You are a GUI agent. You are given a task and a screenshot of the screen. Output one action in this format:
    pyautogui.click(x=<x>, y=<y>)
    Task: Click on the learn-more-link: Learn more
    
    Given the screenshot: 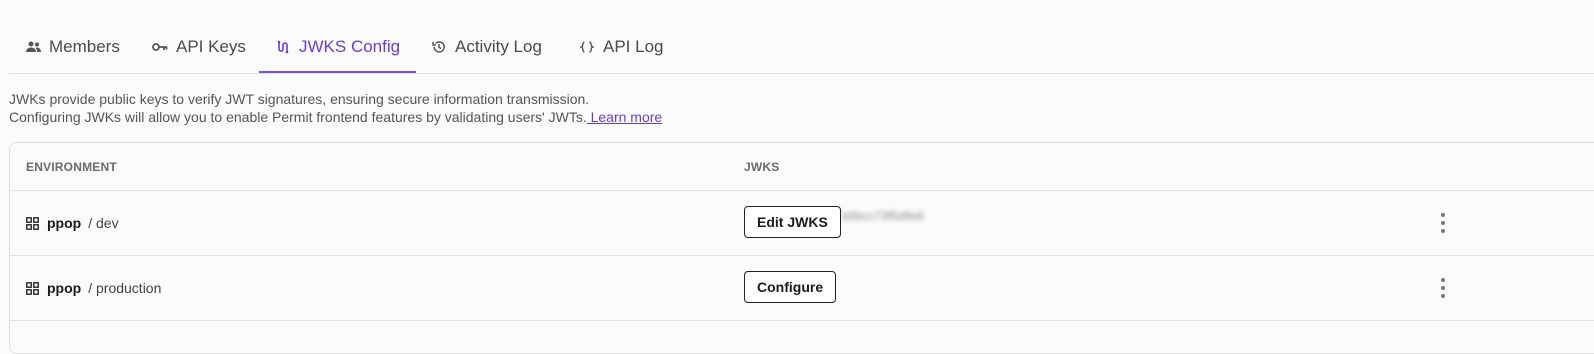 What is the action you would take?
    pyautogui.click(x=625, y=117)
    